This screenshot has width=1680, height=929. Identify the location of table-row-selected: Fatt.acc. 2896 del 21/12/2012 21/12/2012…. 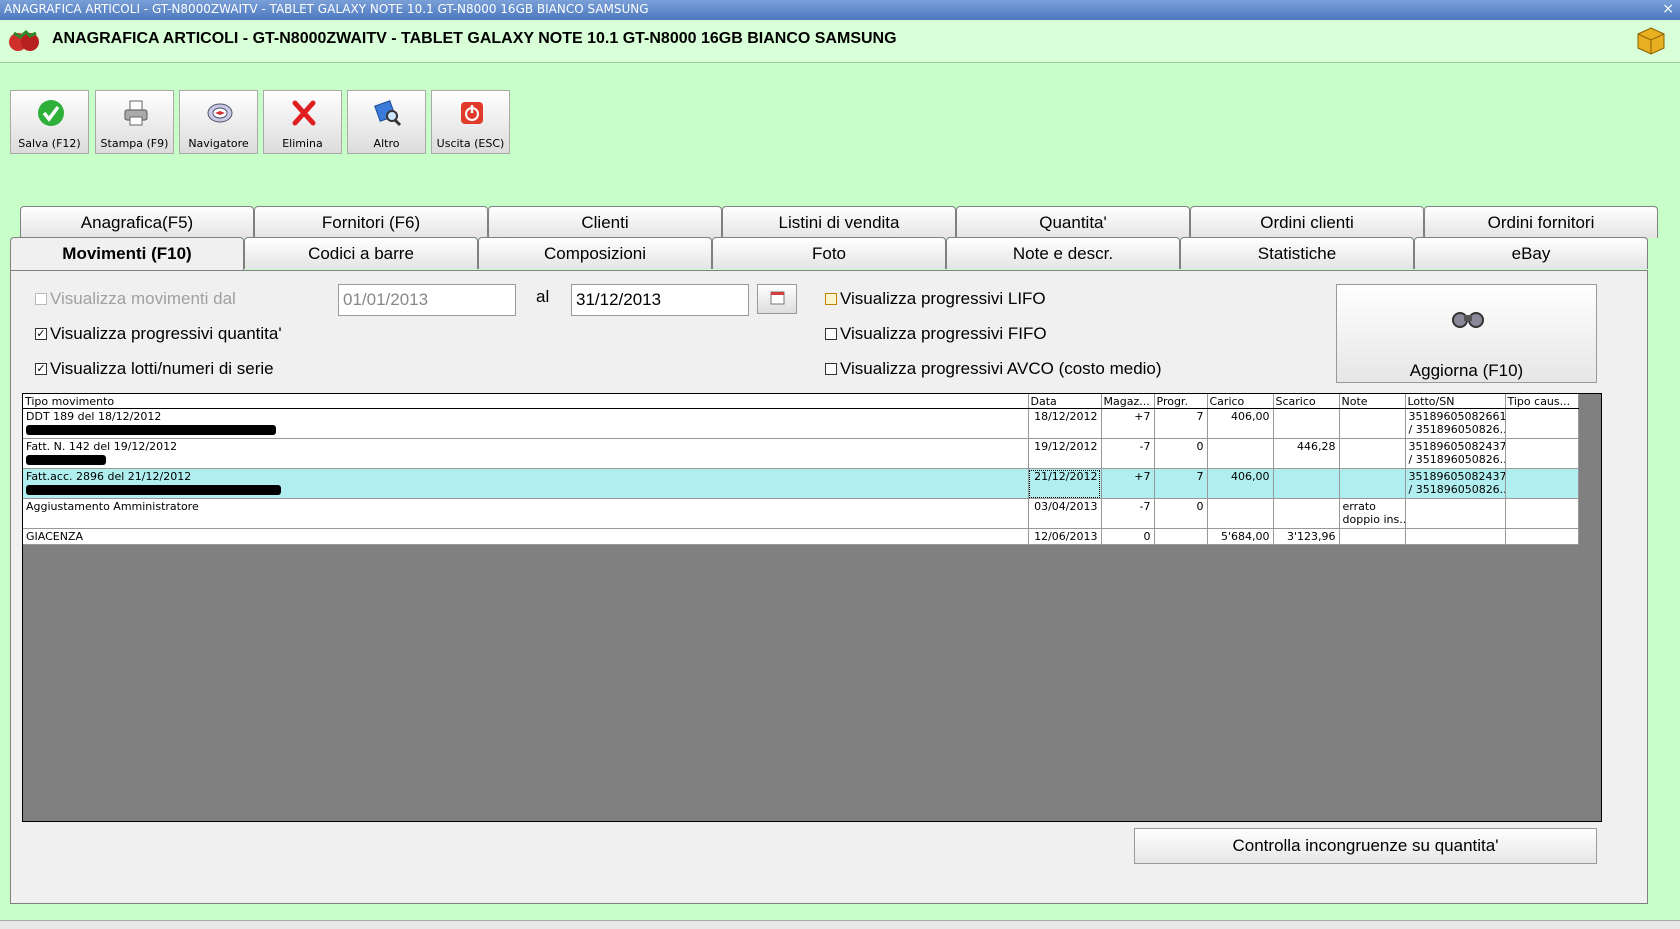
(801, 483).